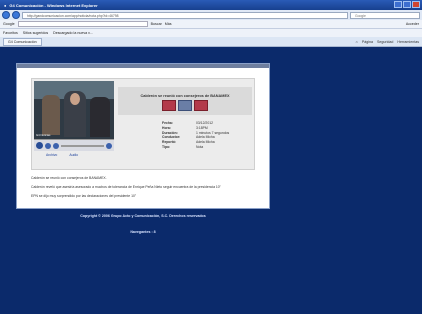  What do you see at coordinates (22, 41) in the screenshot?
I see `tab-g4: G4 Comunicación` at bounding box center [22, 41].